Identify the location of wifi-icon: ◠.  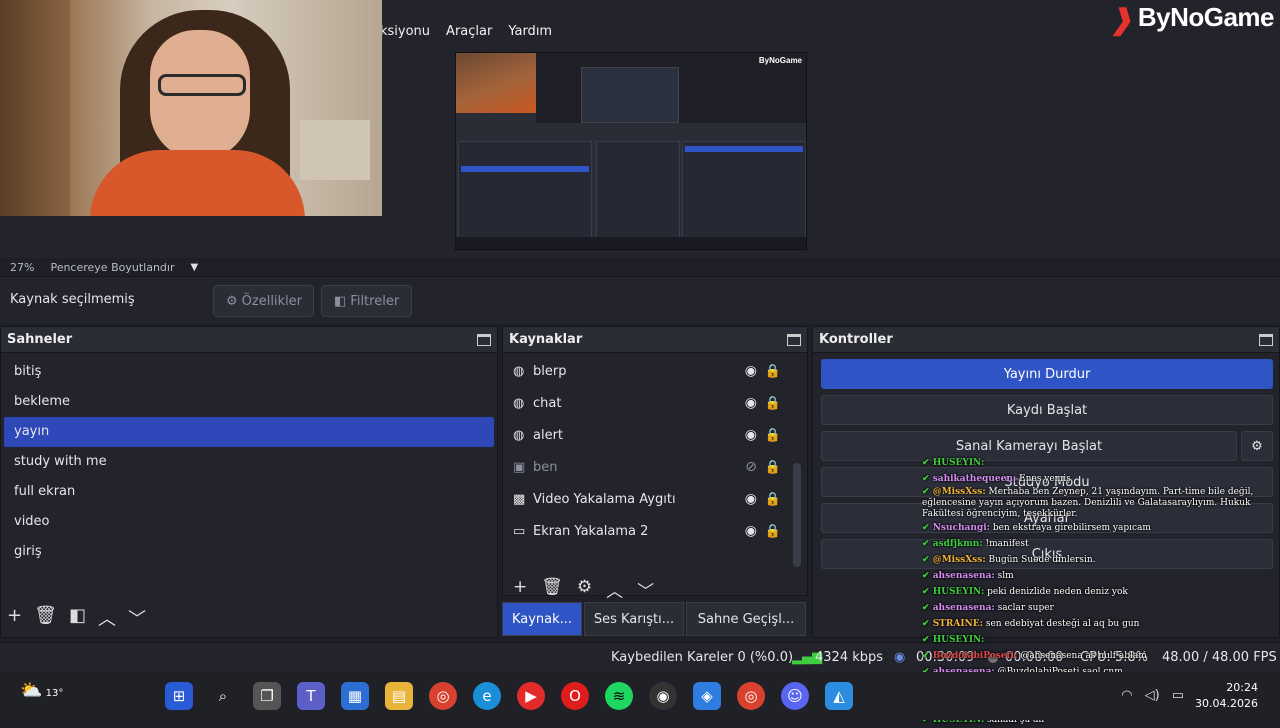
(1126, 695).